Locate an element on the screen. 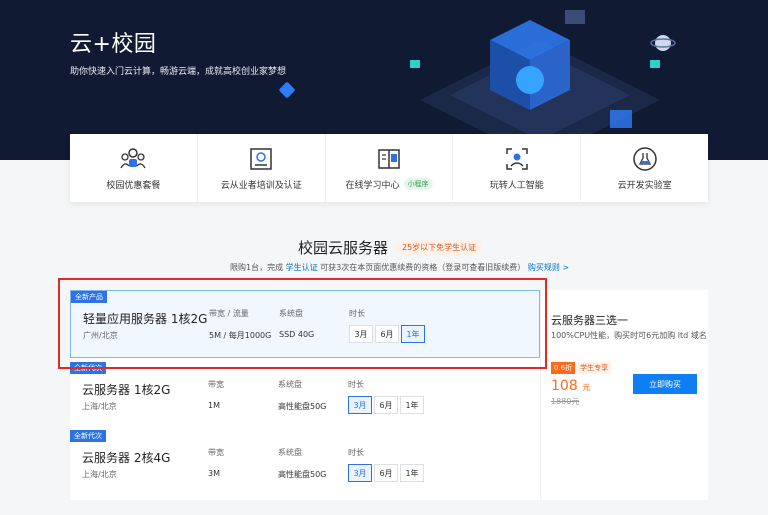 The width and height of the screenshot is (768, 515). student-cert-link: 学生认证 is located at coordinates (302, 267).